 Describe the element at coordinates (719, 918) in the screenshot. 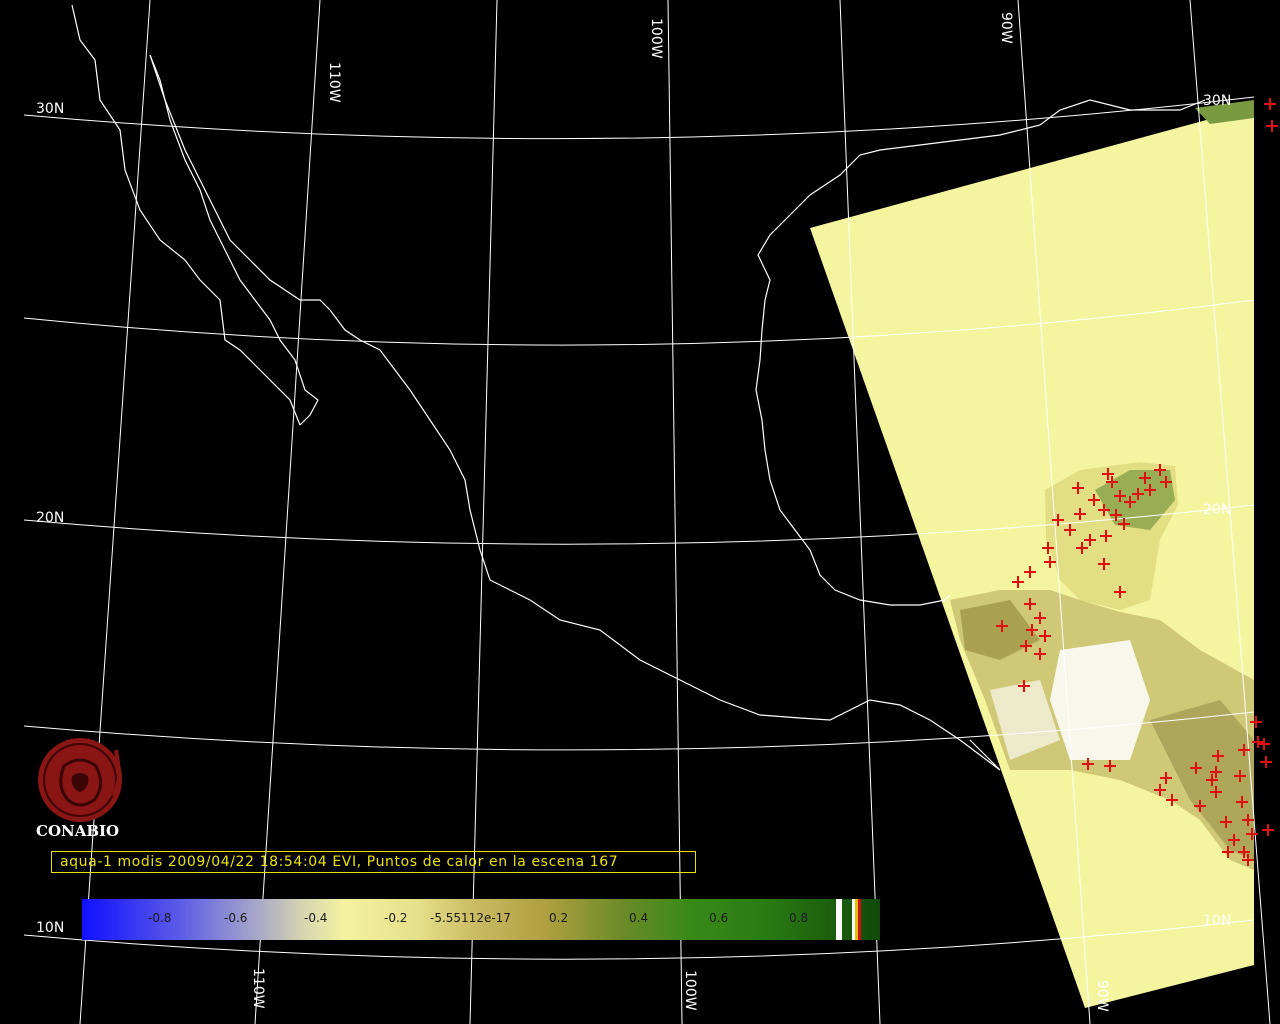

I see `legend-tick-label: 0.6` at that location.